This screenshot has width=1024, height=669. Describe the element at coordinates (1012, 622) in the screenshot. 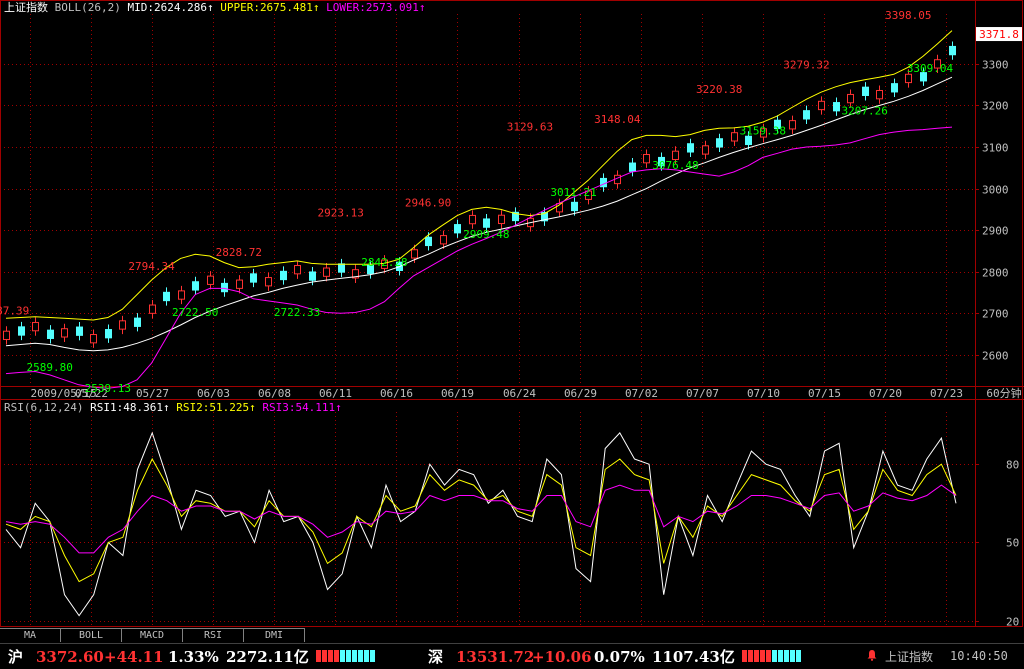

I see `rsi-tick-label: 20` at that location.